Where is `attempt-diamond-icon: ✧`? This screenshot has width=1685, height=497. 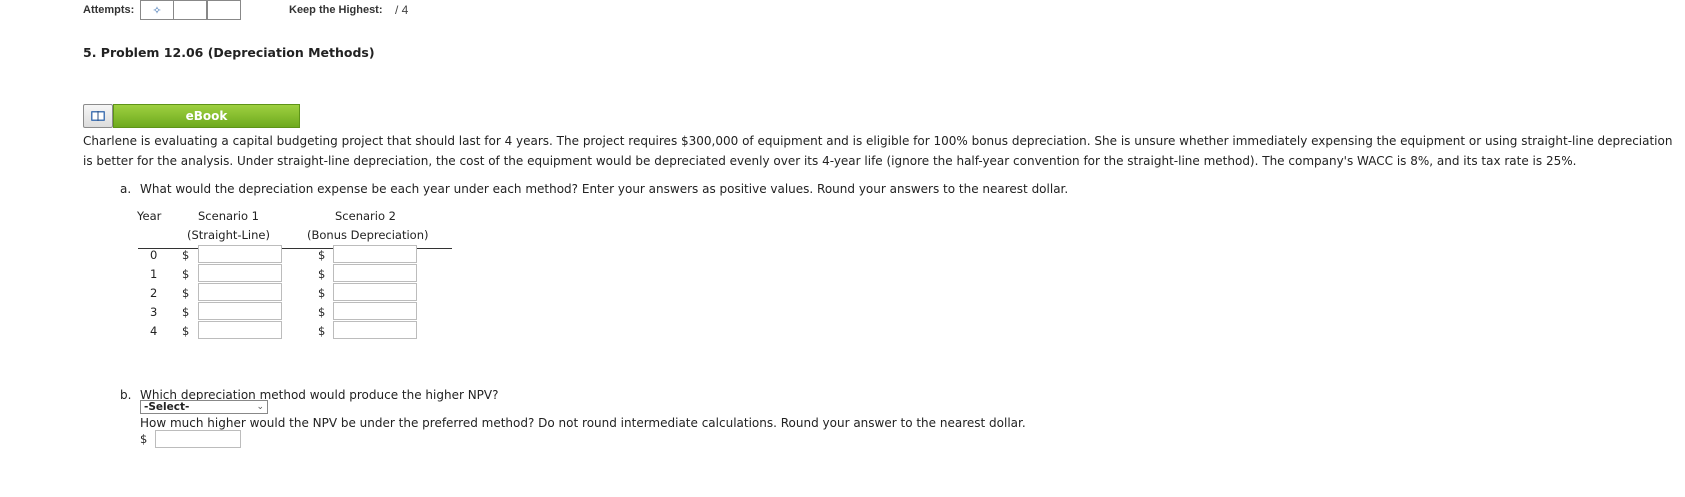
attempt-diamond-icon: ✧ is located at coordinates (157, 10).